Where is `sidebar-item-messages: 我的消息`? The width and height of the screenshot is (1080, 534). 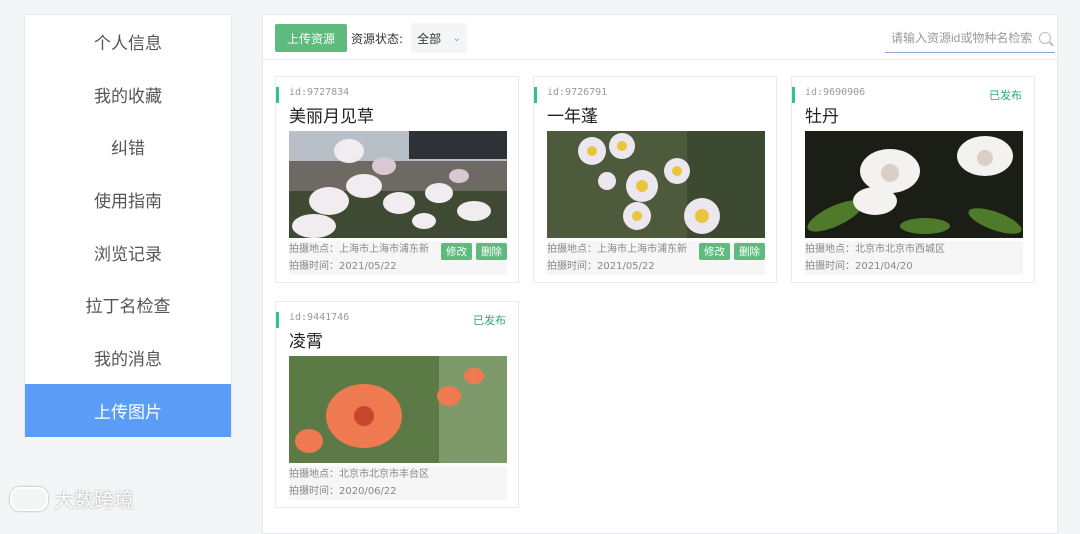 sidebar-item-messages: 我的消息 is located at coordinates (128, 357).